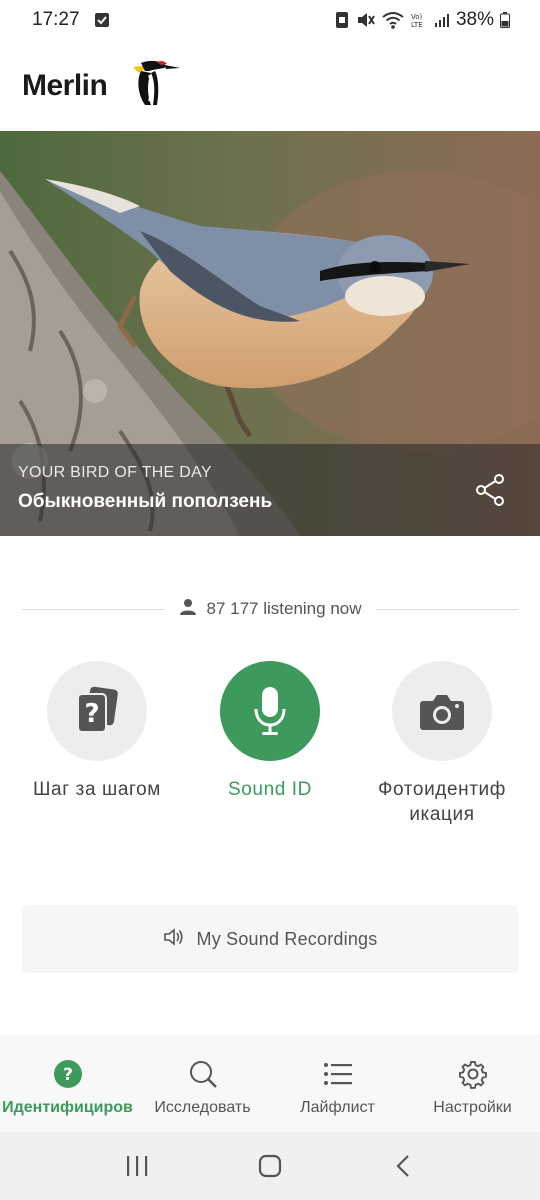 The width and height of the screenshot is (540, 1200). I want to click on share-button, so click(490, 490).